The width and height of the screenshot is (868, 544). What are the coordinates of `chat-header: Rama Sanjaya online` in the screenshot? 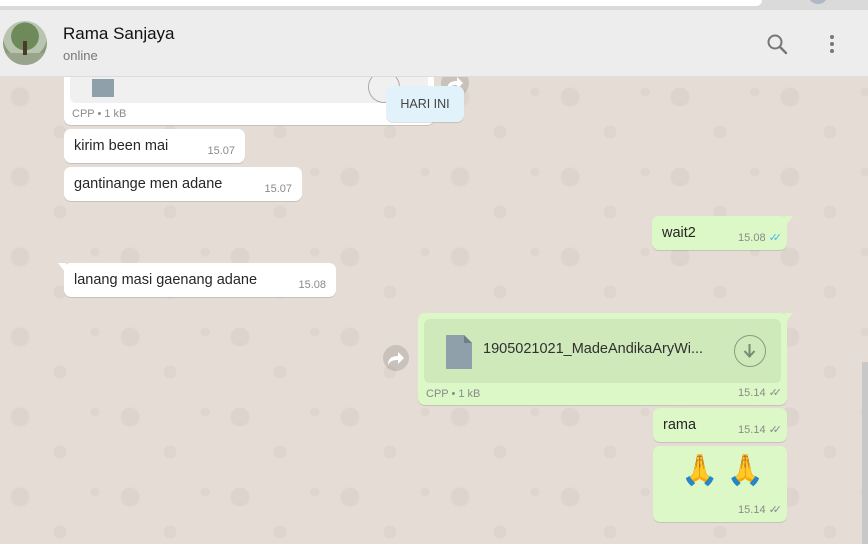 It's located at (434, 43).